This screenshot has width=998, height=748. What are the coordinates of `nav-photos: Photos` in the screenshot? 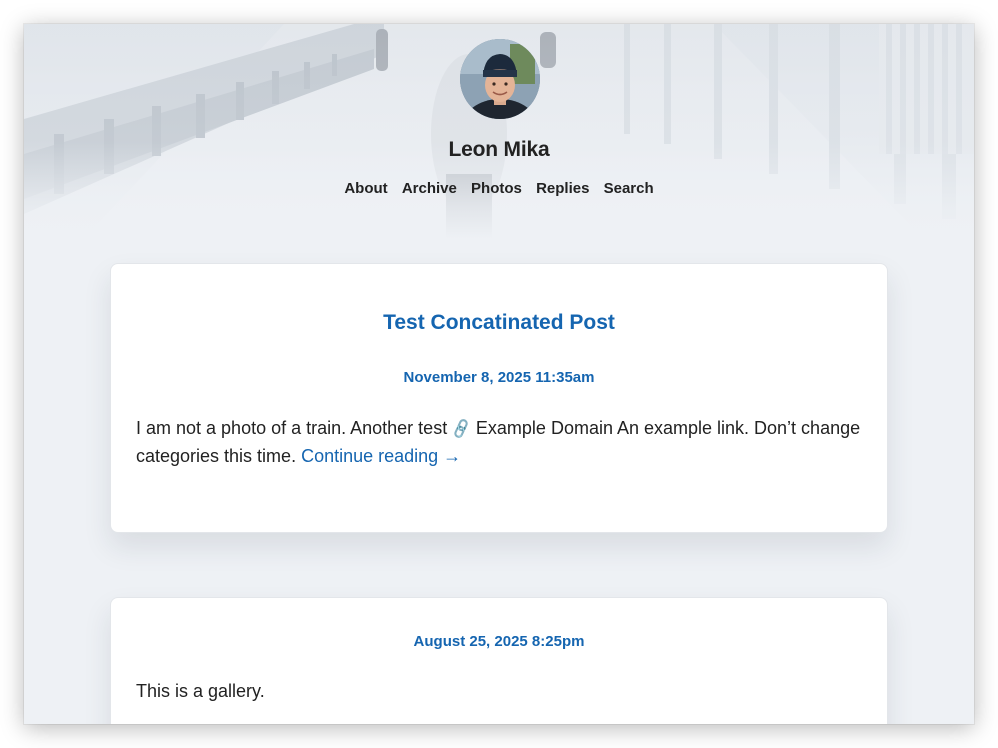 It's located at (496, 188).